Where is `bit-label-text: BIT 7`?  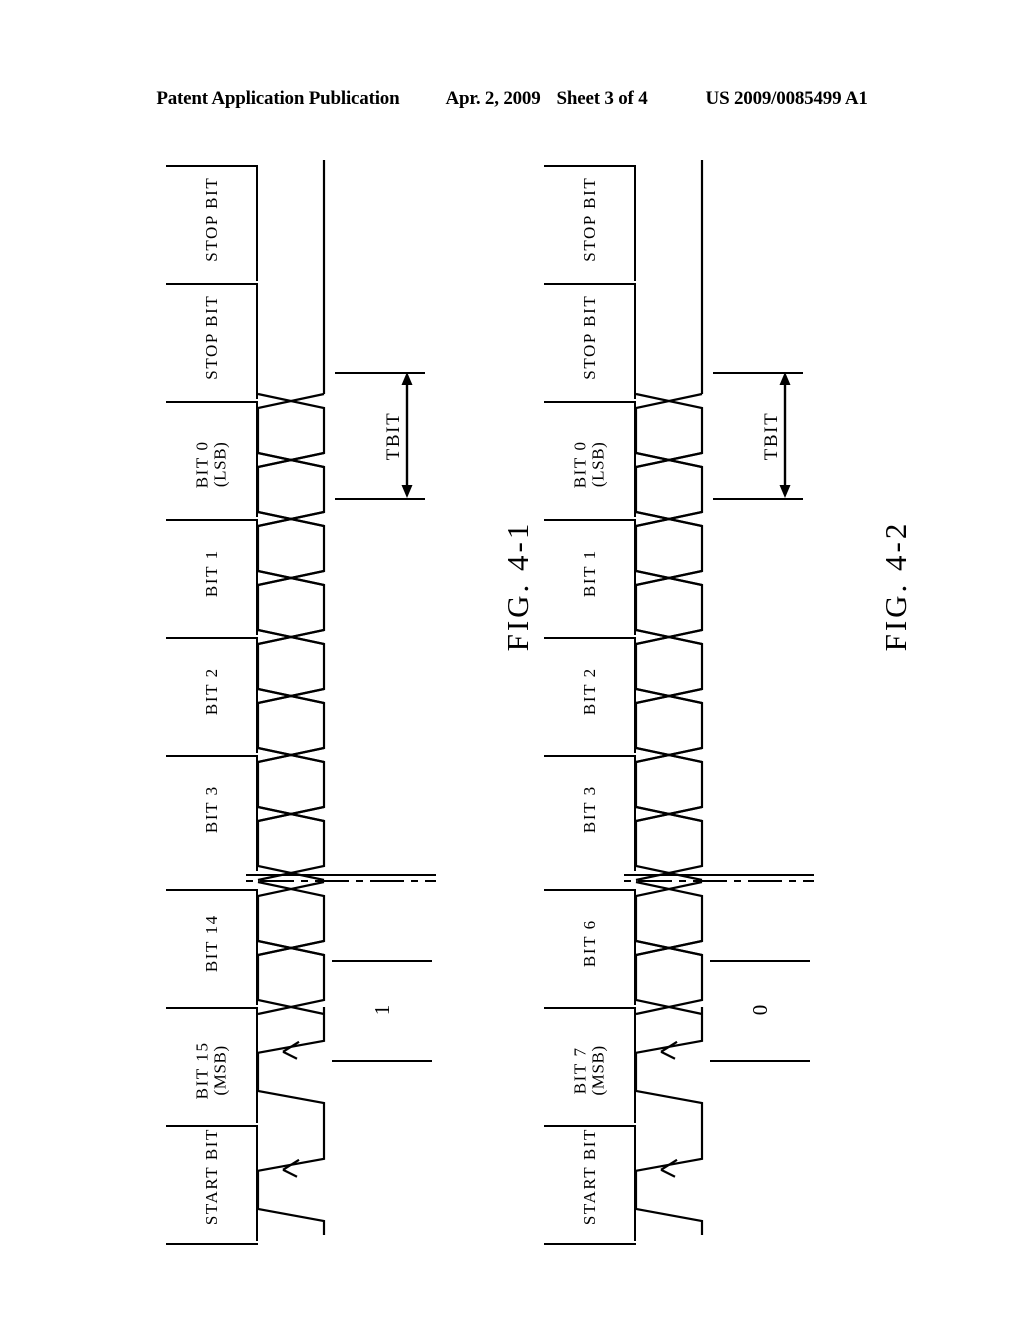 bit-label-text: BIT 7 is located at coordinates (580, 1070).